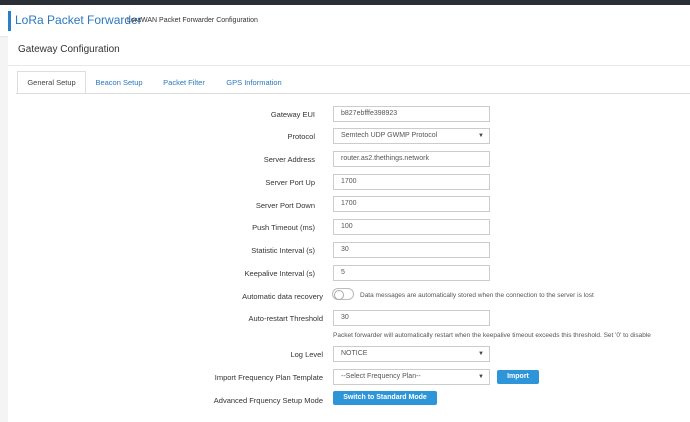 The width and height of the screenshot is (690, 422). I want to click on toggle-knob, so click(339, 295).